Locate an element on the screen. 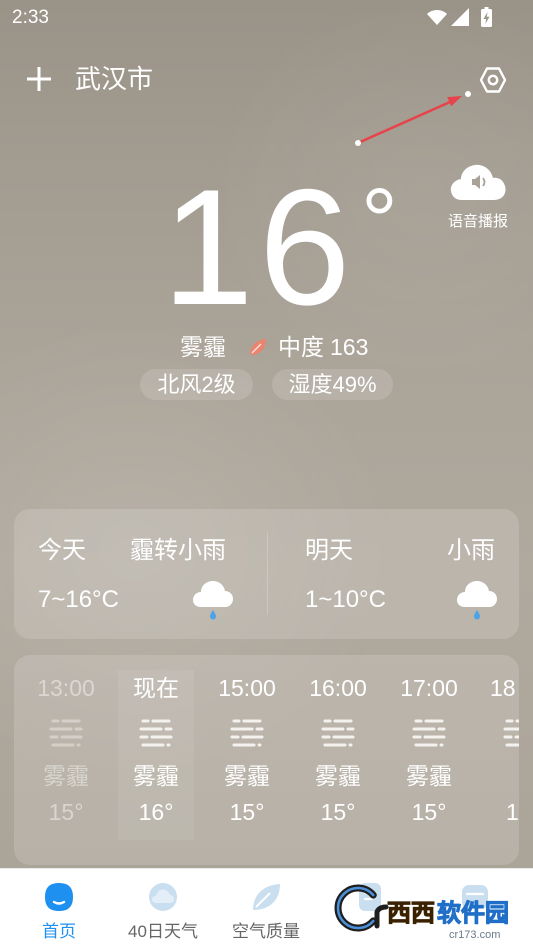  wifi-icon is located at coordinates (437, 17).